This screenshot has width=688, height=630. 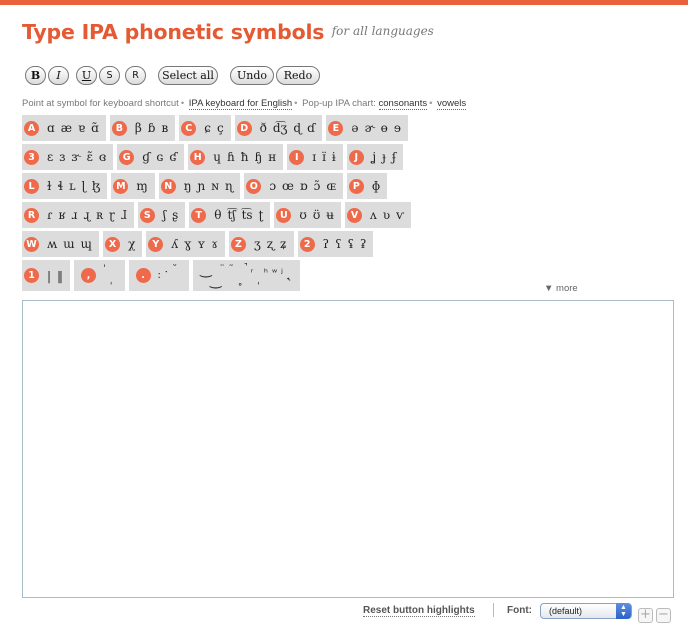 I want to click on symbol-key: ɶ, so click(x=330, y=186).